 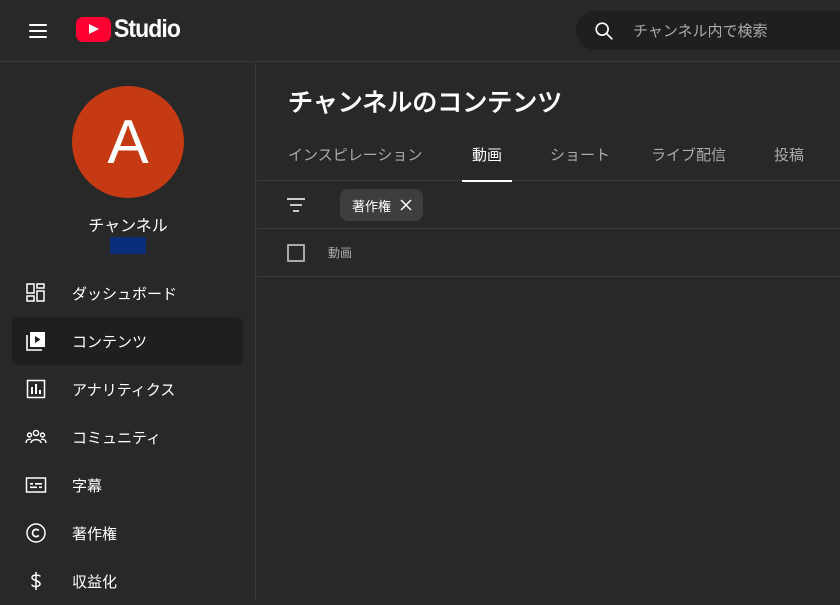 What do you see at coordinates (487, 154) in the screenshot?
I see `tab-videos: 動画` at bounding box center [487, 154].